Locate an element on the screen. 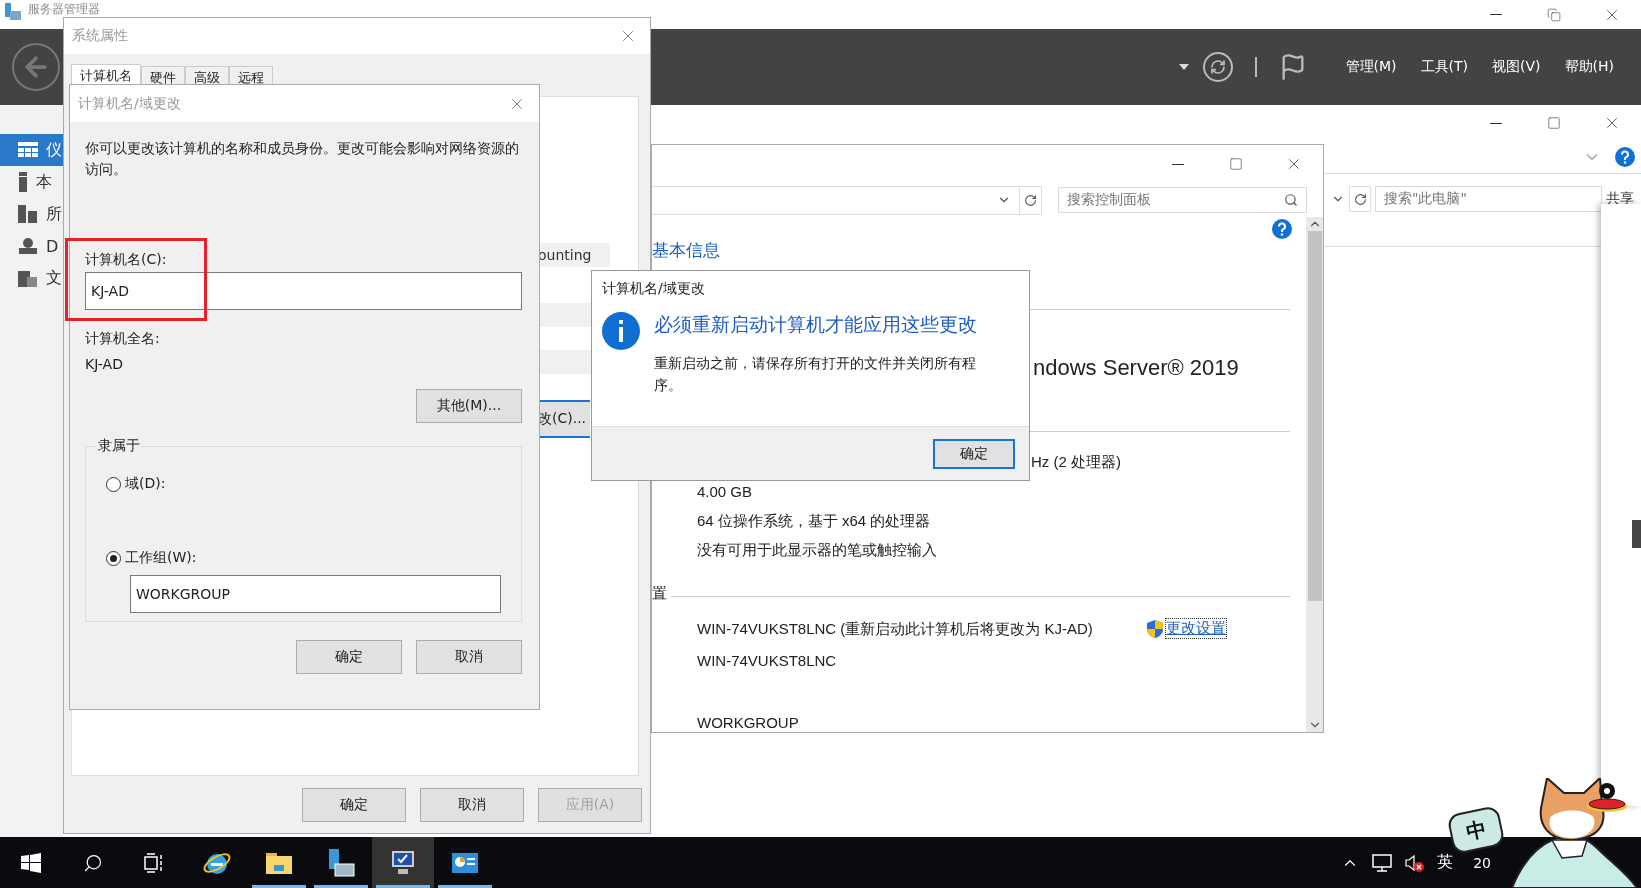 The height and width of the screenshot is (888, 1641). network-icon is located at coordinates (1382, 862).